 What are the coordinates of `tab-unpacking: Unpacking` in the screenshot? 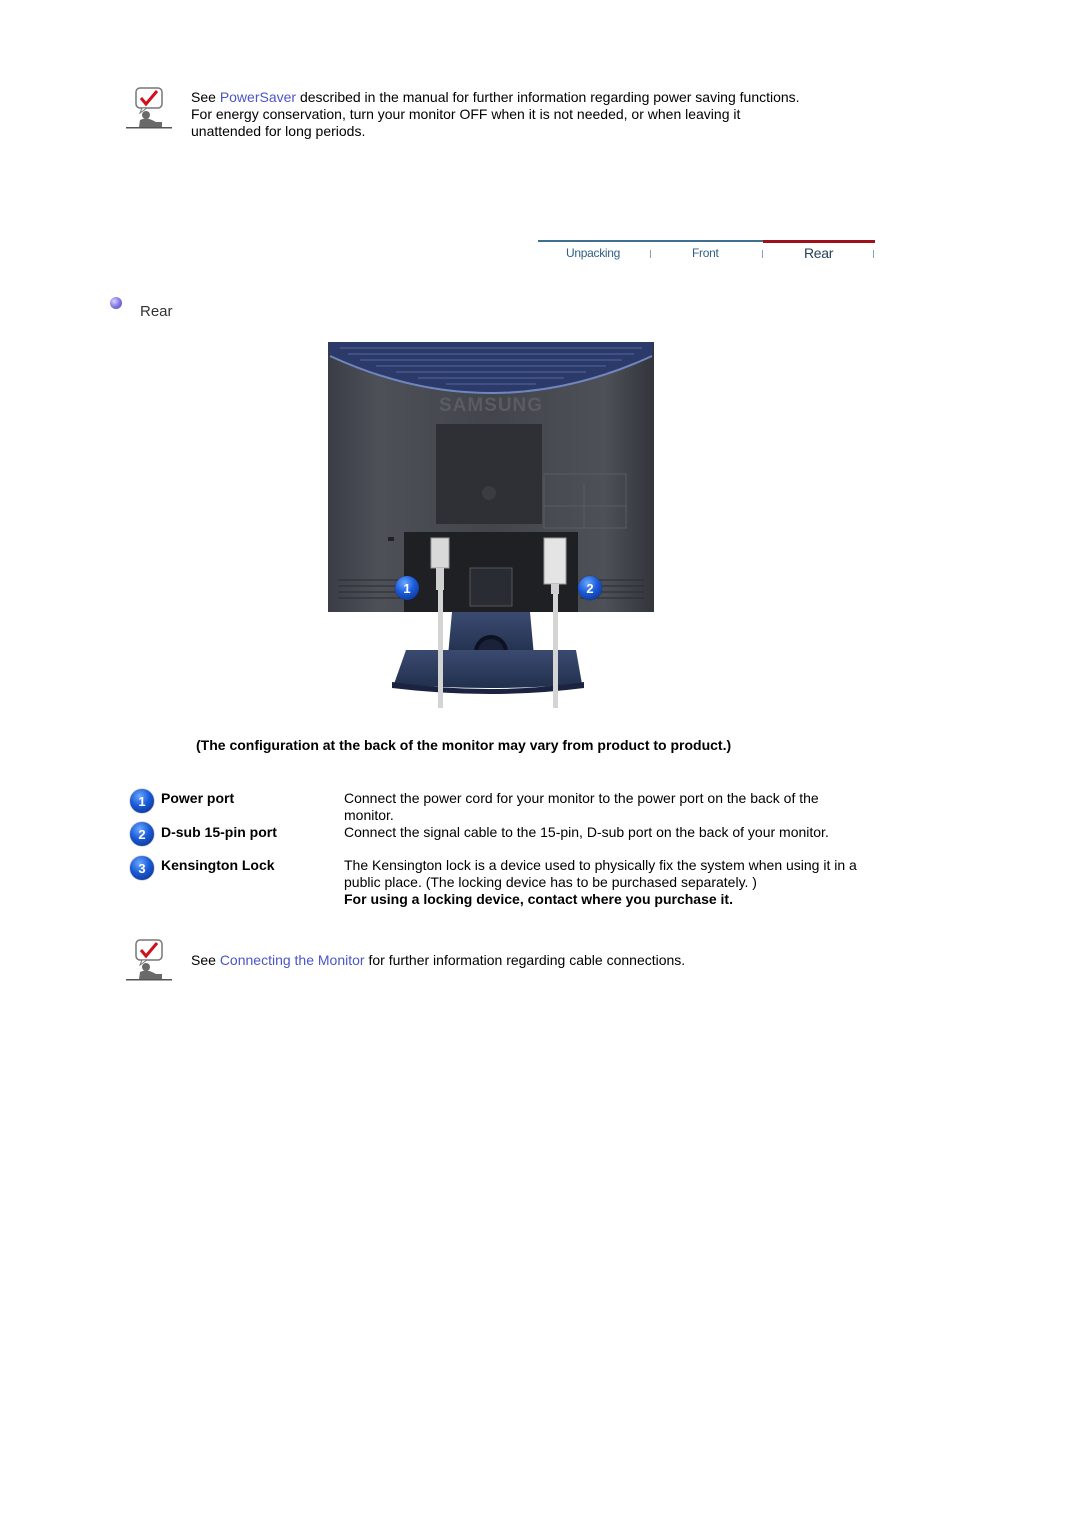 It's located at (593, 253).